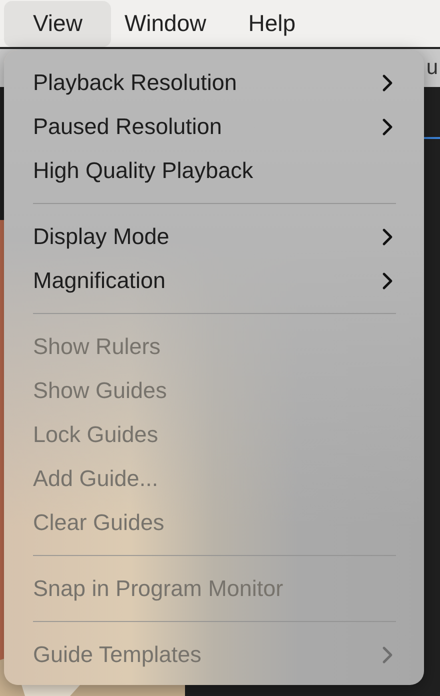 Image resolution: width=440 pixels, height=696 pixels. I want to click on menu-item: Magnification, so click(214, 281).